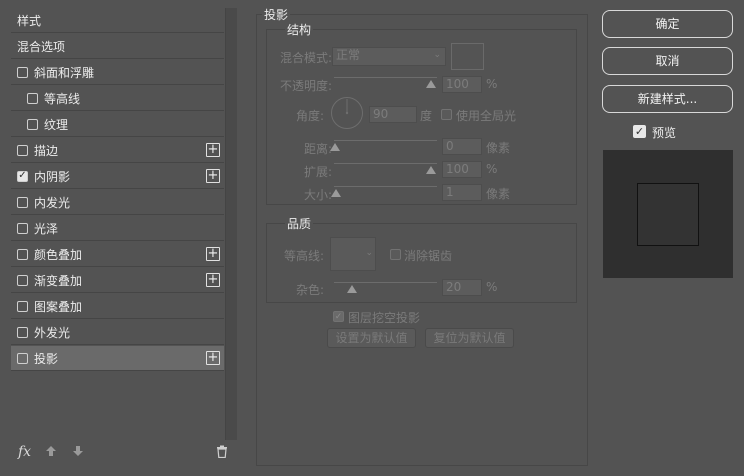 The image size is (744, 476). Describe the element at coordinates (64, 72) in the screenshot. I see `style-list-item-label: 斜面和浮雕` at that location.